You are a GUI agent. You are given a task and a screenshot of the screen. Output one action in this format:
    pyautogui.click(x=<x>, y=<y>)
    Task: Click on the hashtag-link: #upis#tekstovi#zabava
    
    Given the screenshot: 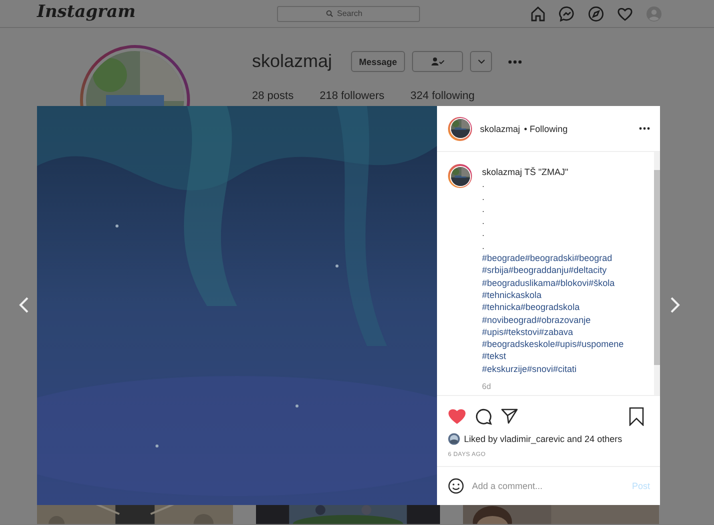 What is the action you would take?
    pyautogui.click(x=528, y=331)
    